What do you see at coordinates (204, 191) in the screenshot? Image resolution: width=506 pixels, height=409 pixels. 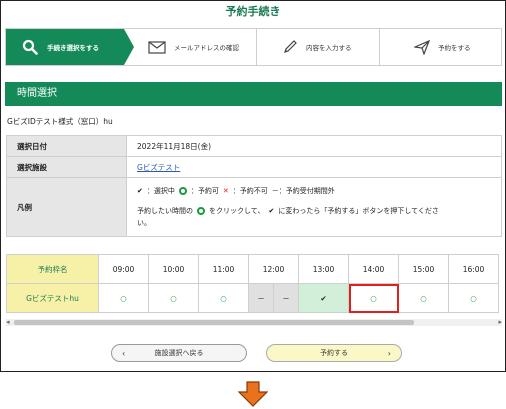 I see `legend-available: ：予約可` at bounding box center [204, 191].